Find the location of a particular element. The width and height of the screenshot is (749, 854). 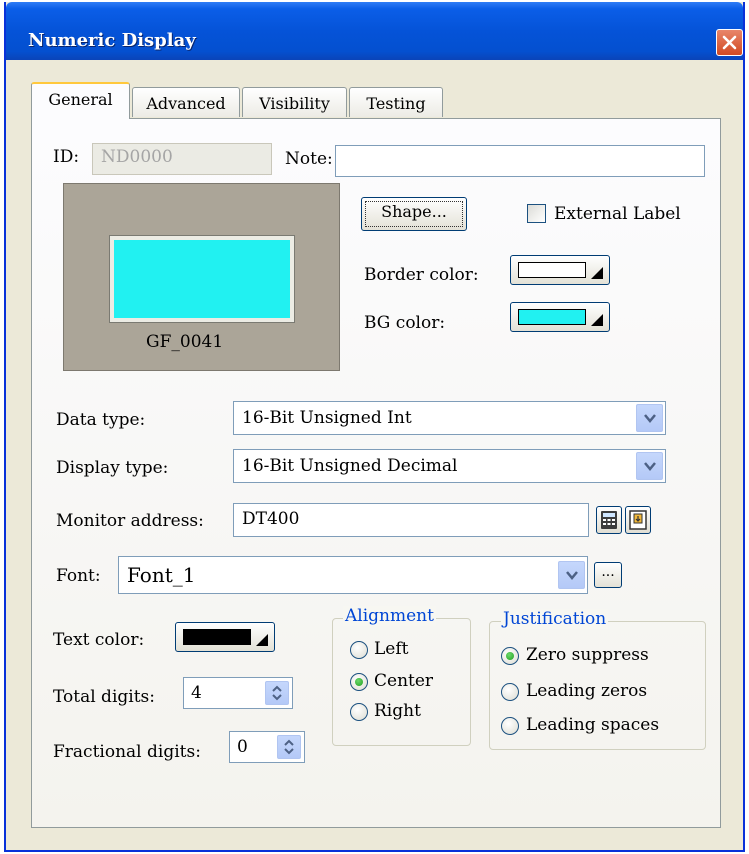

note-field is located at coordinates (520, 161).